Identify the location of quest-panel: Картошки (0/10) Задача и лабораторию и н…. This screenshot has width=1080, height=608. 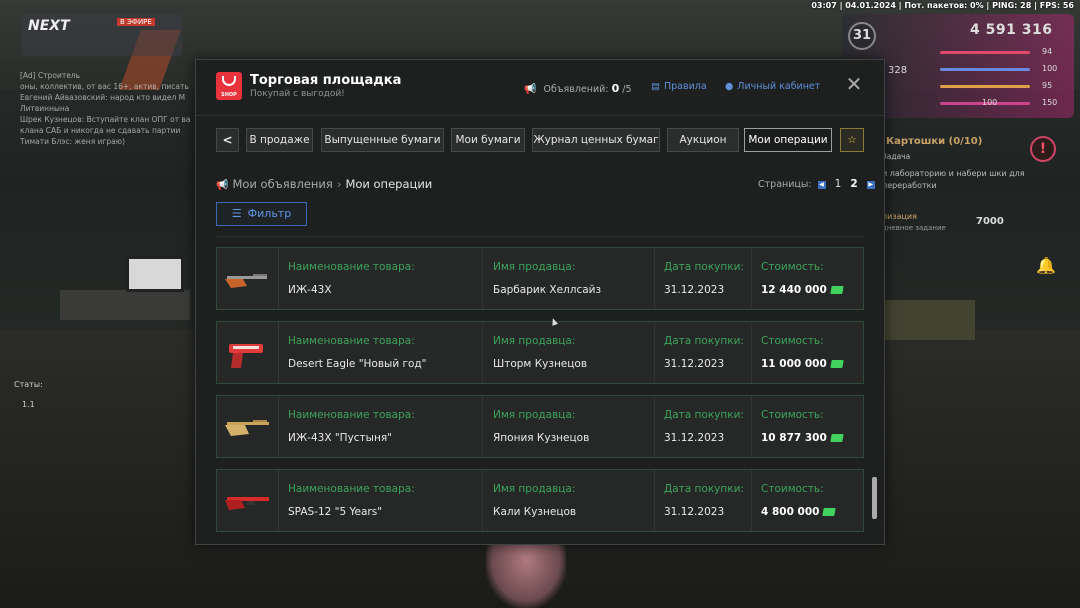
(974, 185).